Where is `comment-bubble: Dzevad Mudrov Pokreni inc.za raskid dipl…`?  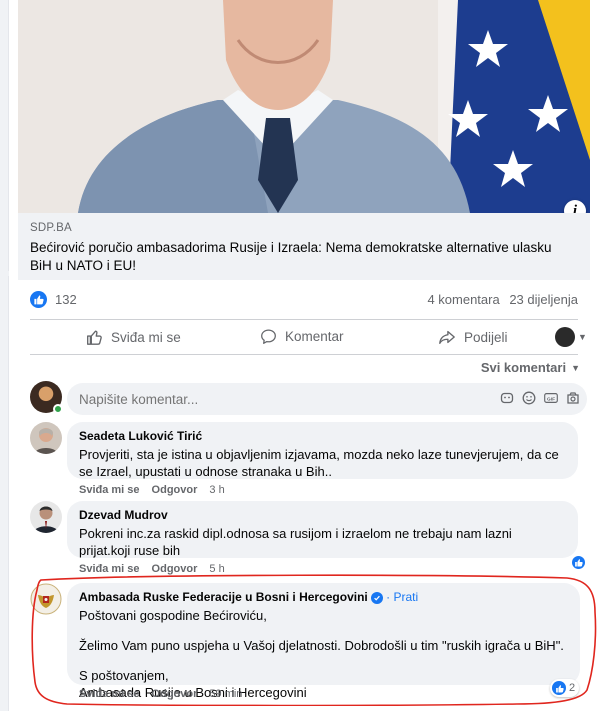
comment-bubble: Dzevad Mudrov Pokreni inc.za raskid dipl… is located at coordinates (322, 529).